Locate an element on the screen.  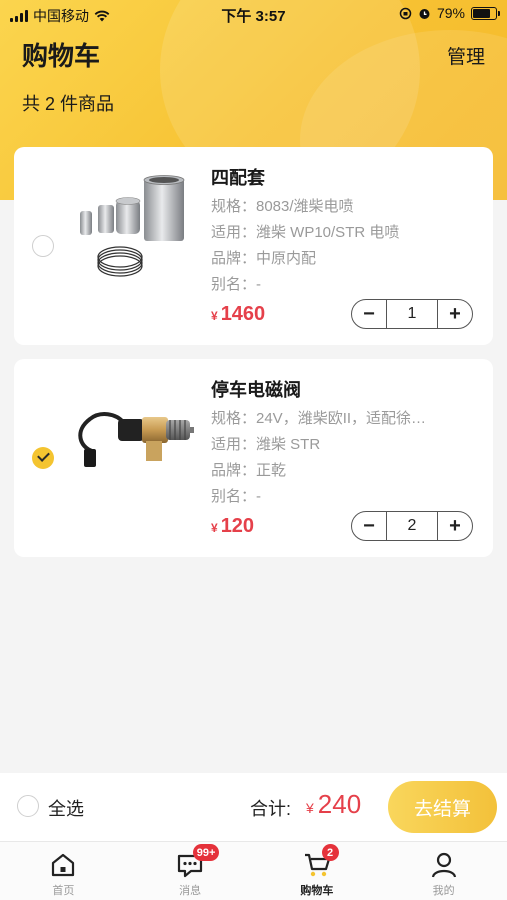
quantity-value: 1 is located at coordinates (412, 314).